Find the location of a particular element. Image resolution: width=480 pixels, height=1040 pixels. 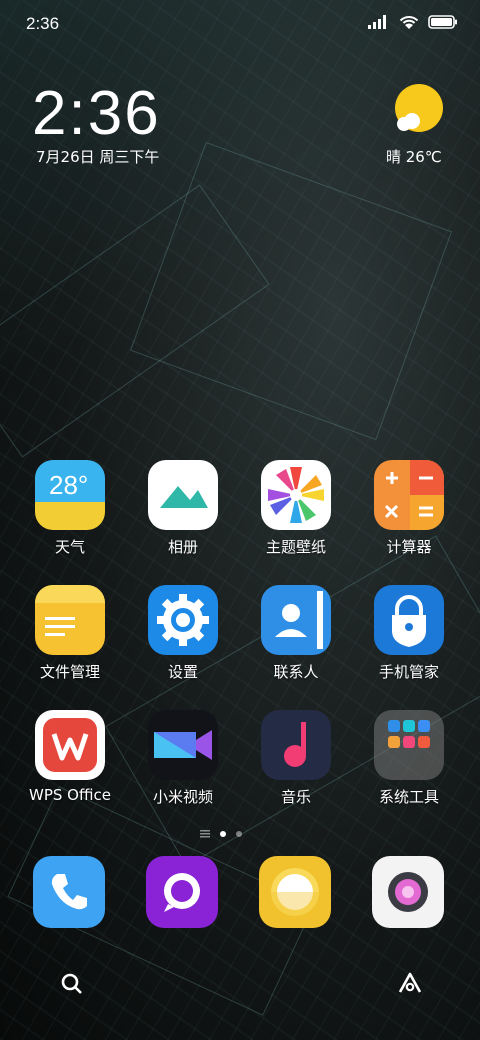

messages-icon is located at coordinates (182, 892).